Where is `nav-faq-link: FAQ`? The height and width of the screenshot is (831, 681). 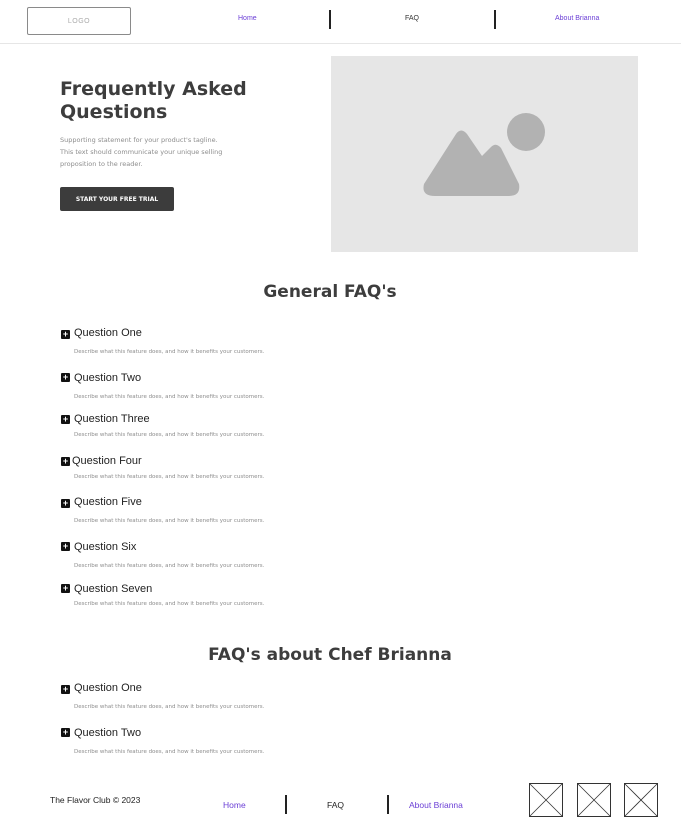 nav-faq-link: FAQ is located at coordinates (412, 18).